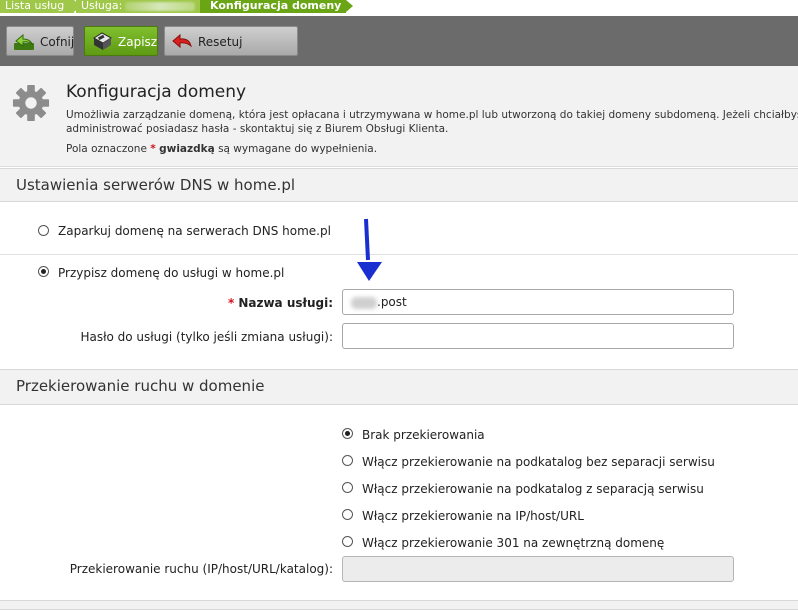 The image size is (798, 610). Describe the element at coordinates (171, 273) in the screenshot. I see `radio-assign-domain-label: Przypisz domenę do usługi w home.pl` at that location.